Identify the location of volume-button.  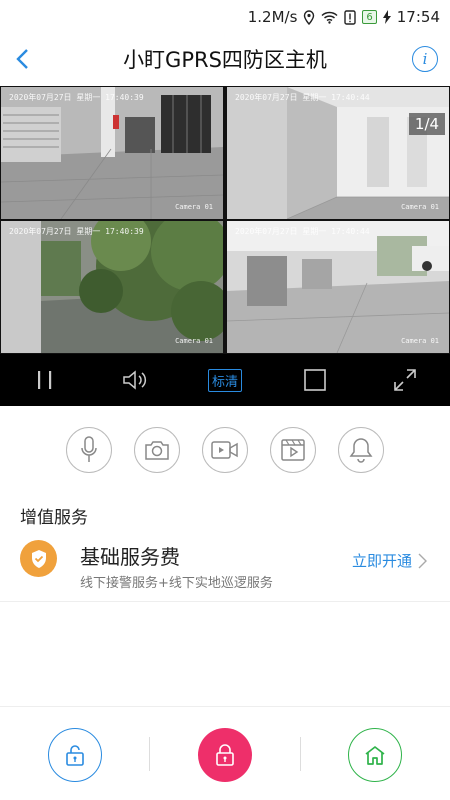
(135, 380).